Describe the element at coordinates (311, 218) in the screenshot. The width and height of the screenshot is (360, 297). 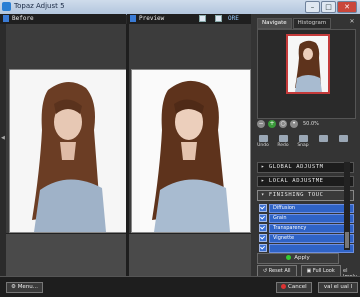
I see `item-grain: Grain` at that location.